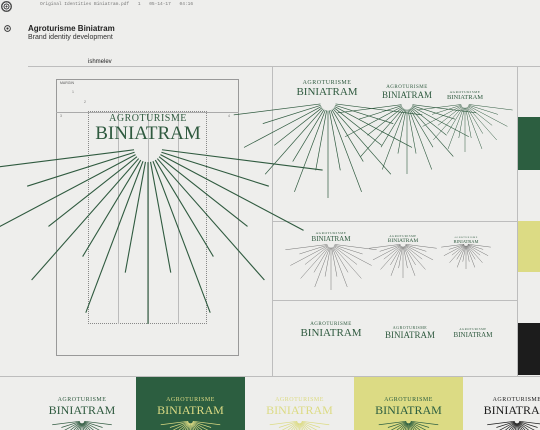 The width and height of the screenshot is (540, 430). I want to click on brand-wordmark-2: AGROTURISME BINIATRAM, so click(409, 332).